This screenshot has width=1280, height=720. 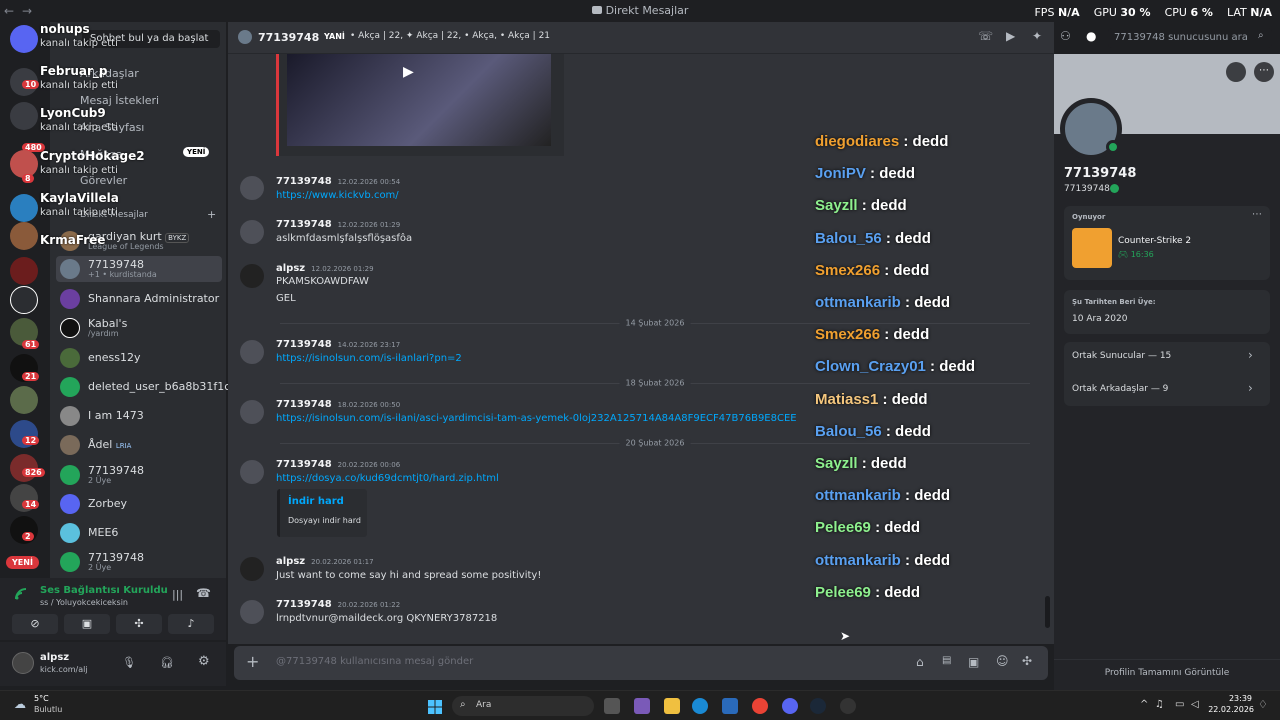 What do you see at coordinates (167, 662) in the screenshot?
I see `headphones-icon: 🎧︎` at bounding box center [167, 662].